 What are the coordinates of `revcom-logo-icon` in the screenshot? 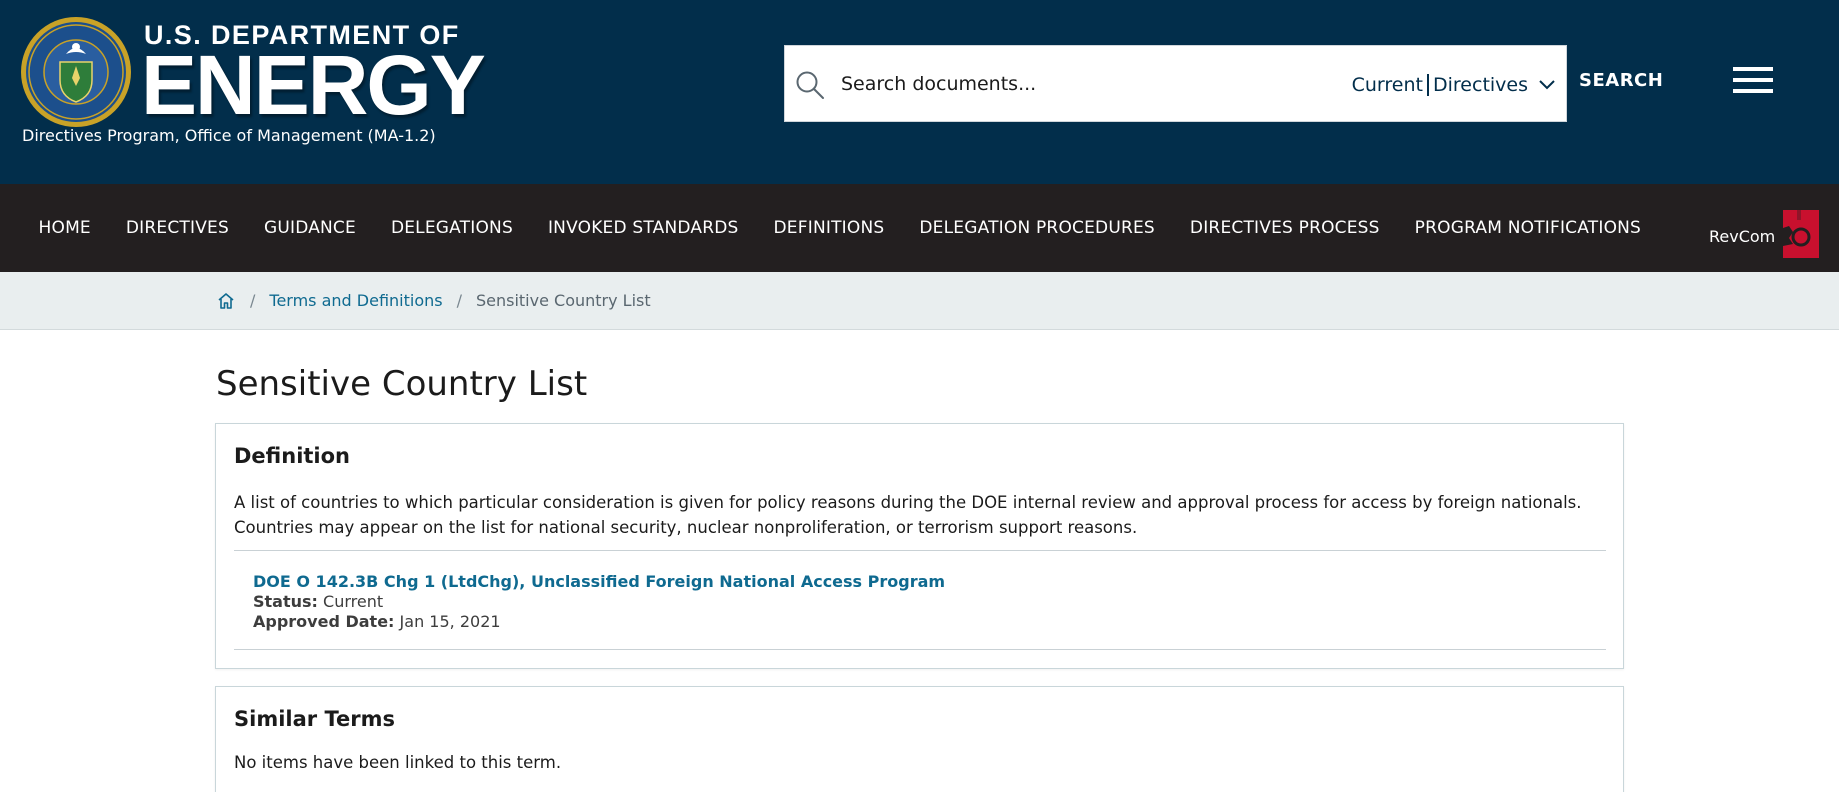 It's located at (1801, 234).